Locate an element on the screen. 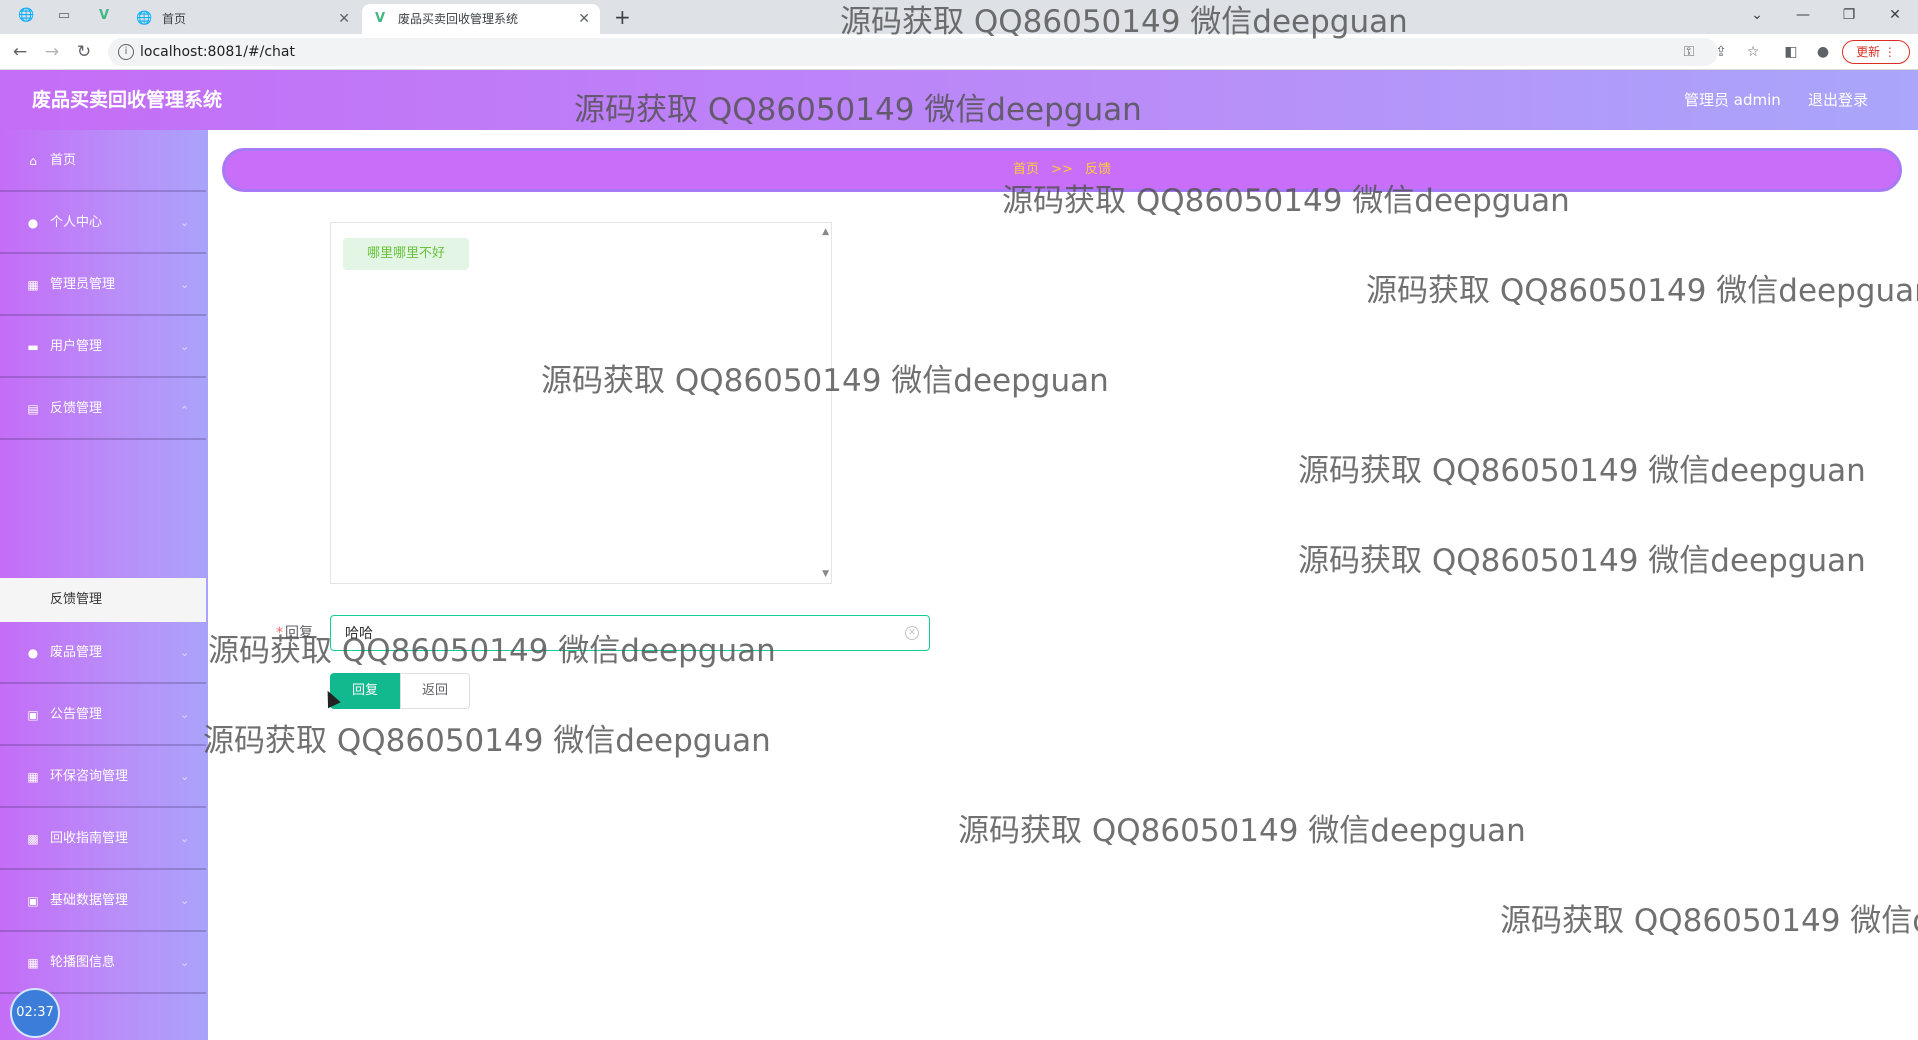 This screenshot has height=1040, width=1918. sidebar-item-profile: ● 个人中心 ⌄ is located at coordinates (103, 223).